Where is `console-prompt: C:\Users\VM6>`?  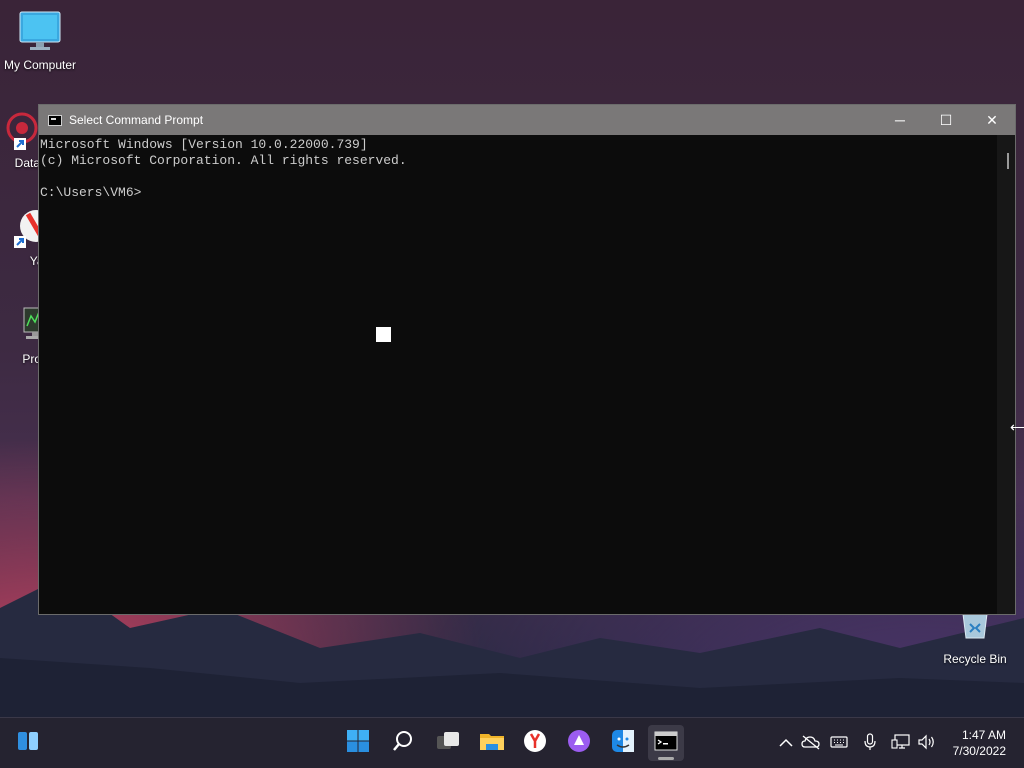 console-prompt: C:\Users\VM6> is located at coordinates (91, 192).